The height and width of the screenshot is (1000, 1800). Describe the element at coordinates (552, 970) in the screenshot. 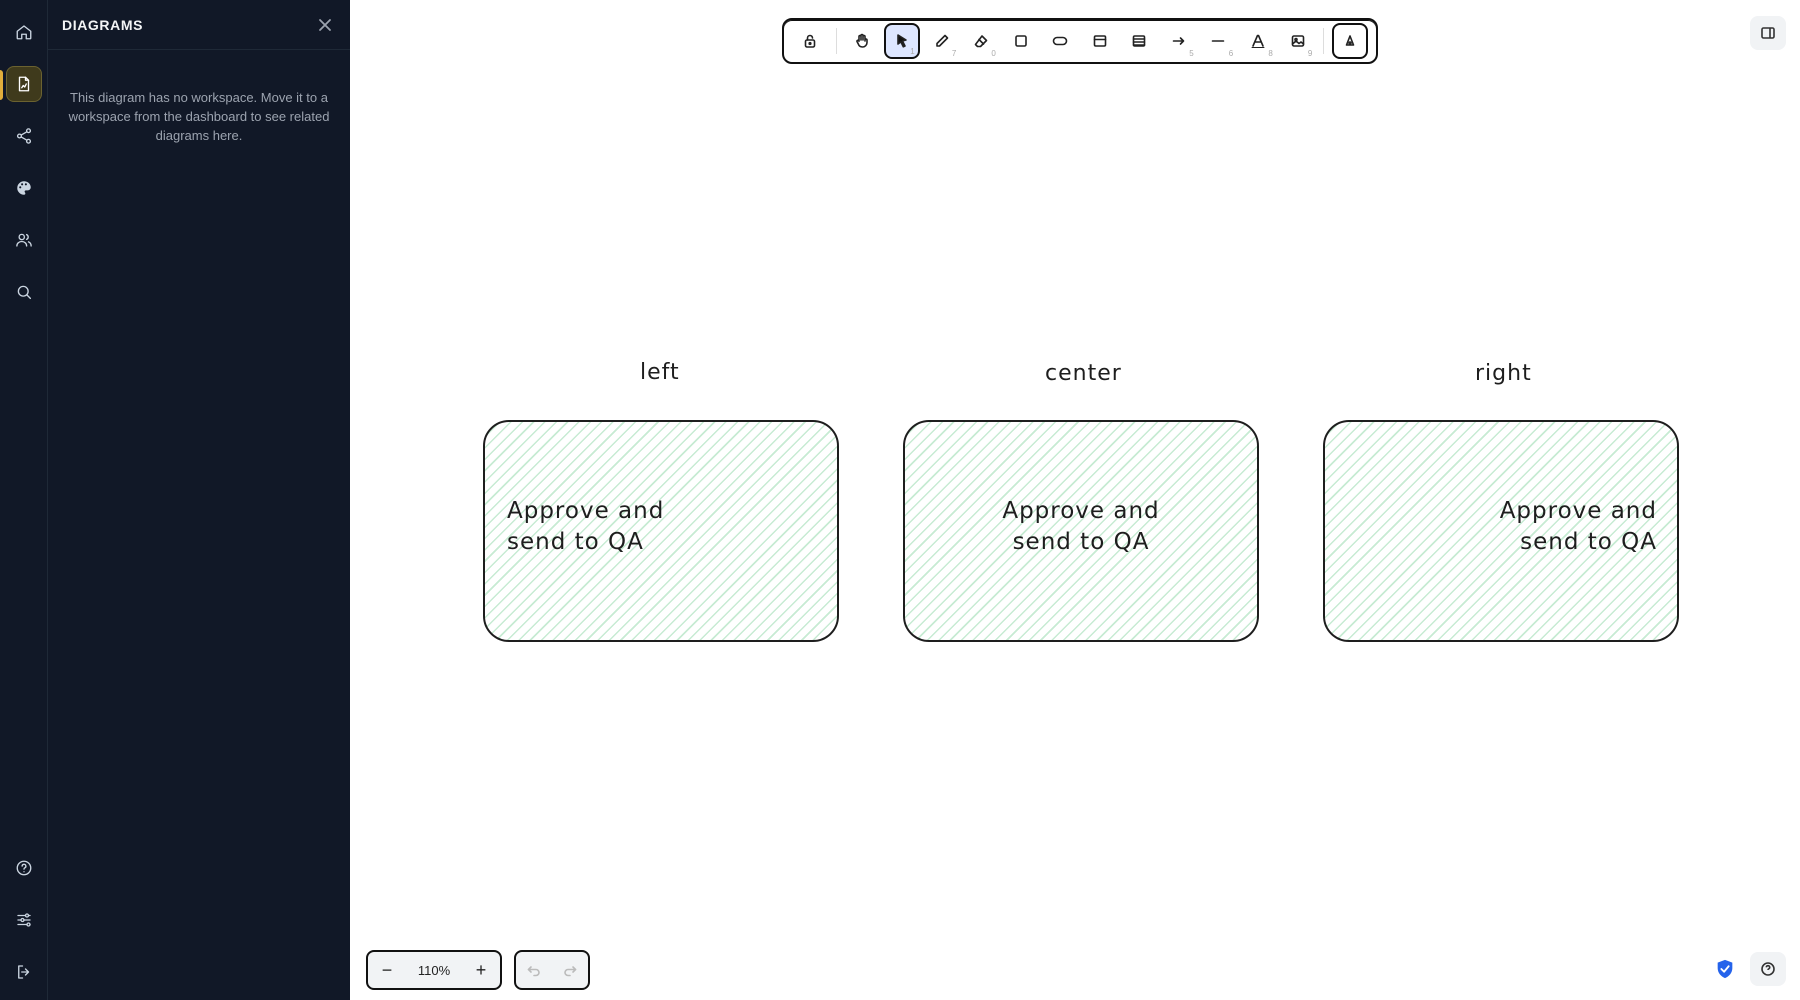

I see `history-controls` at that location.